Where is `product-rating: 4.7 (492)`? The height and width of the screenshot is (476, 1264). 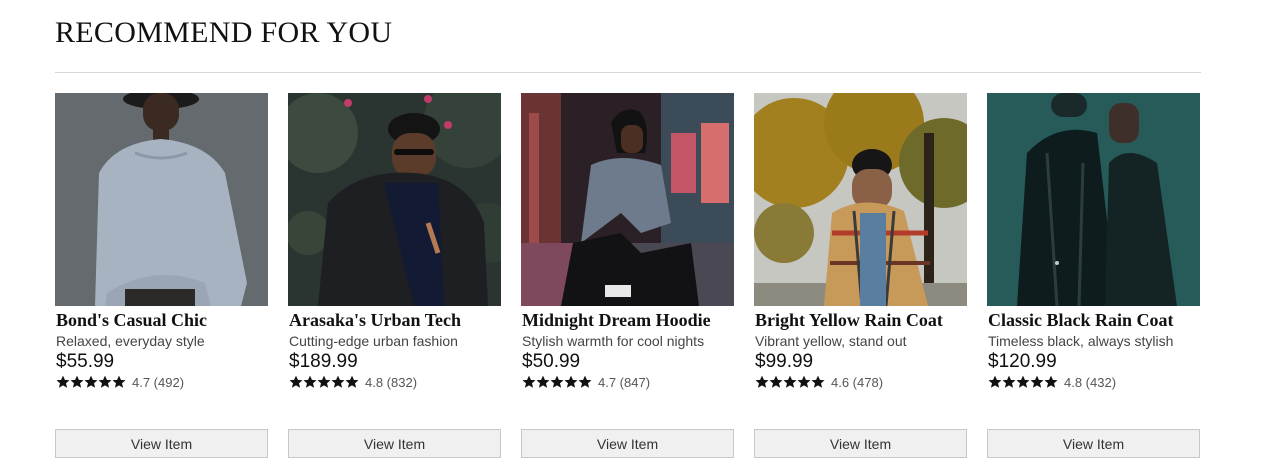 product-rating: 4.7 (492) is located at coordinates (120, 382).